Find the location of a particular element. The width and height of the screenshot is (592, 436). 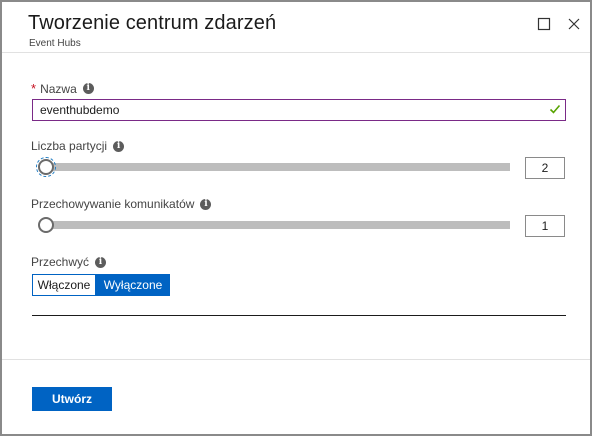

capture-off-option: Wyłączone is located at coordinates (133, 285).